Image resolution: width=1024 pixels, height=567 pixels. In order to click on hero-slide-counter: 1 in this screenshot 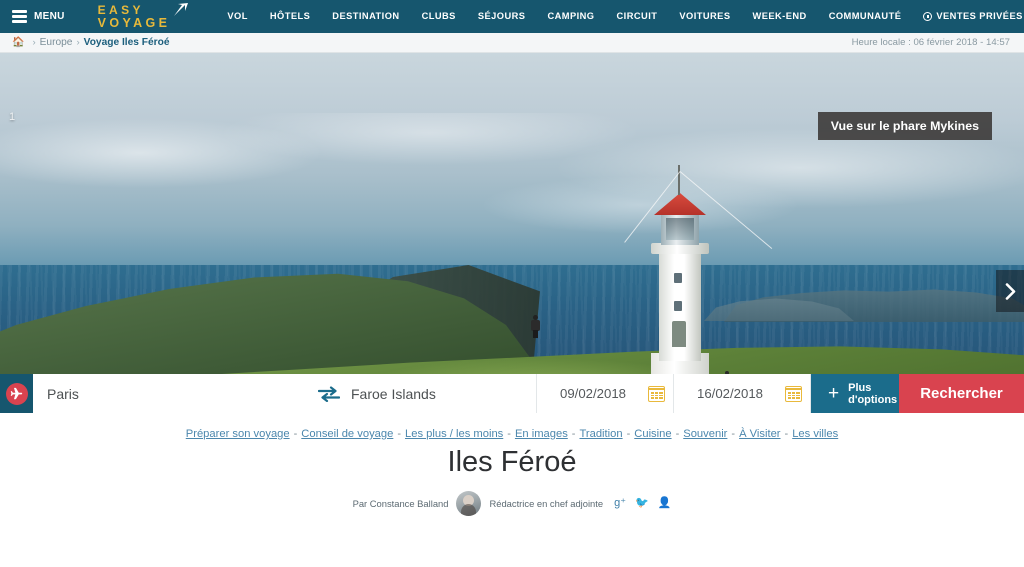, I will do `click(12, 117)`.